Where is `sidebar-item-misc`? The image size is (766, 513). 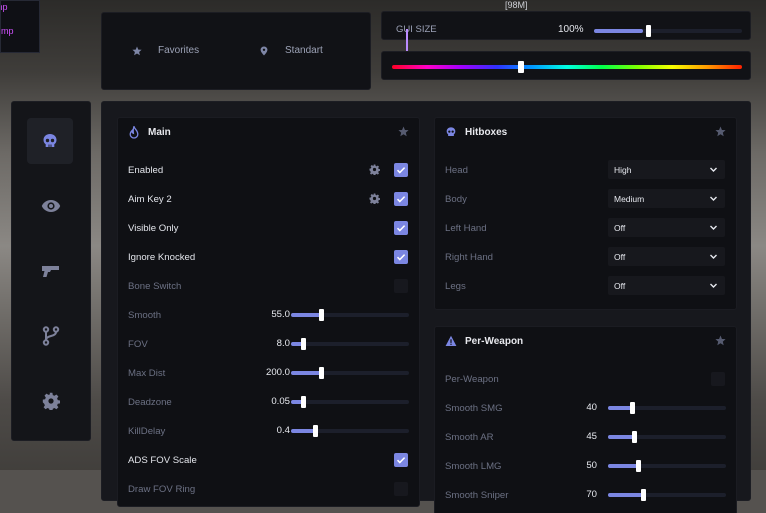 sidebar-item-misc is located at coordinates (51, 336).